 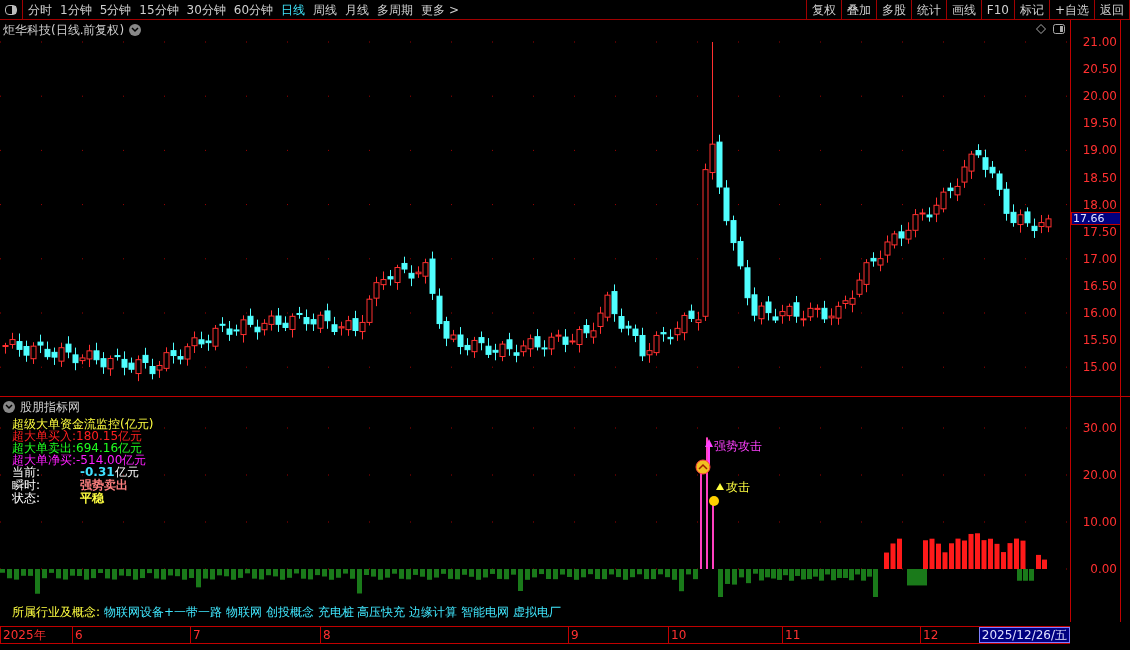 I want to click on indicator-axis-label: 10.00, so click(x=1099, y=522).